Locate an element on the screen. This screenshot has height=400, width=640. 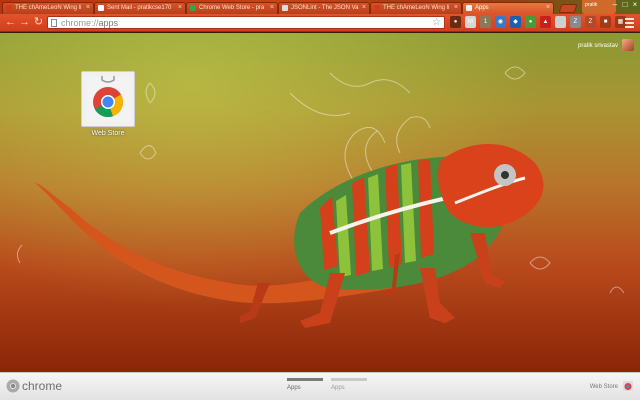
url-path: apps is located at coordinates (108, 23).